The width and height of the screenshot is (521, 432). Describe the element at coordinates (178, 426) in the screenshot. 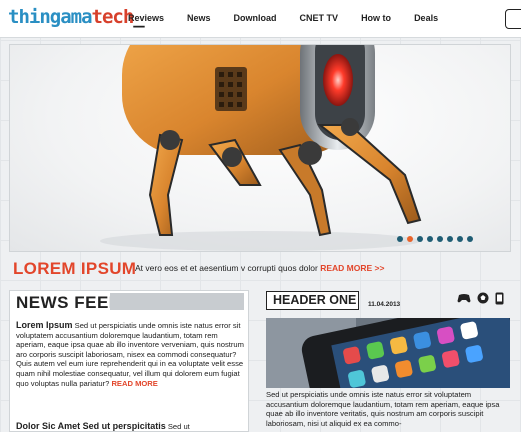

I see `news-item-2-text: Sed ut` at that location.